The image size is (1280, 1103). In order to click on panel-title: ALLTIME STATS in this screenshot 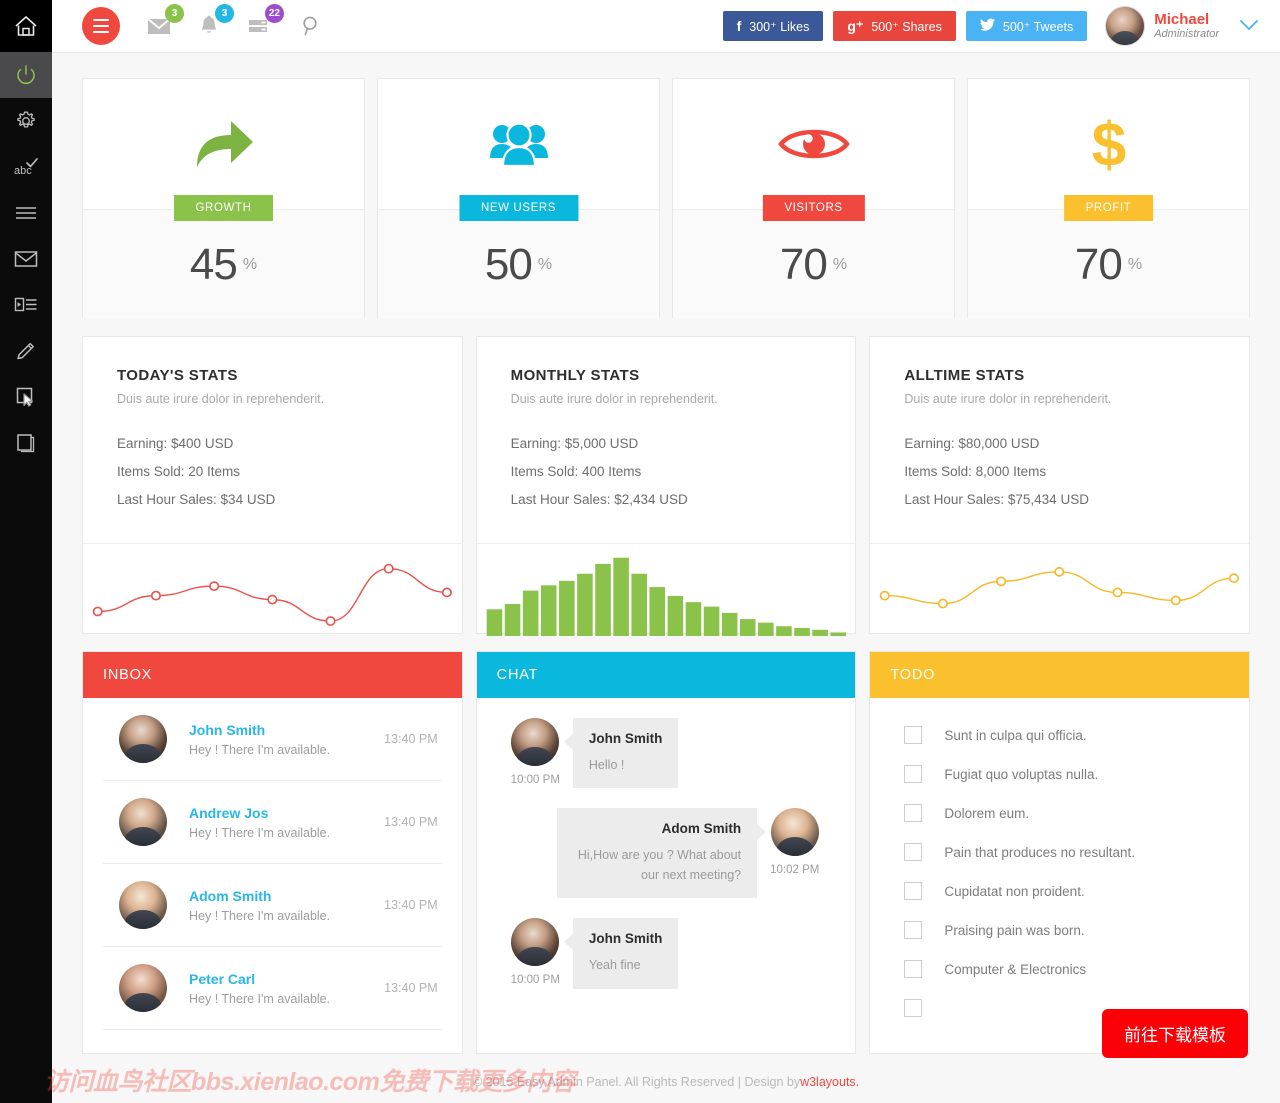, I will do `click(964, 375)`.